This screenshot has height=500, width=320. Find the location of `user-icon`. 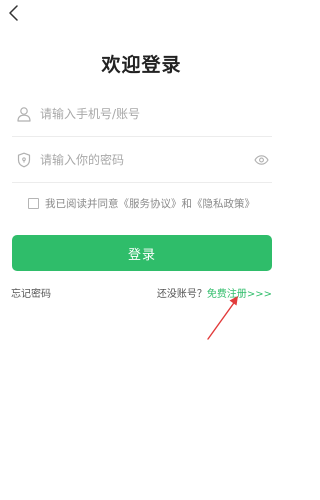

user-icon is located at coordinates (24, 114).